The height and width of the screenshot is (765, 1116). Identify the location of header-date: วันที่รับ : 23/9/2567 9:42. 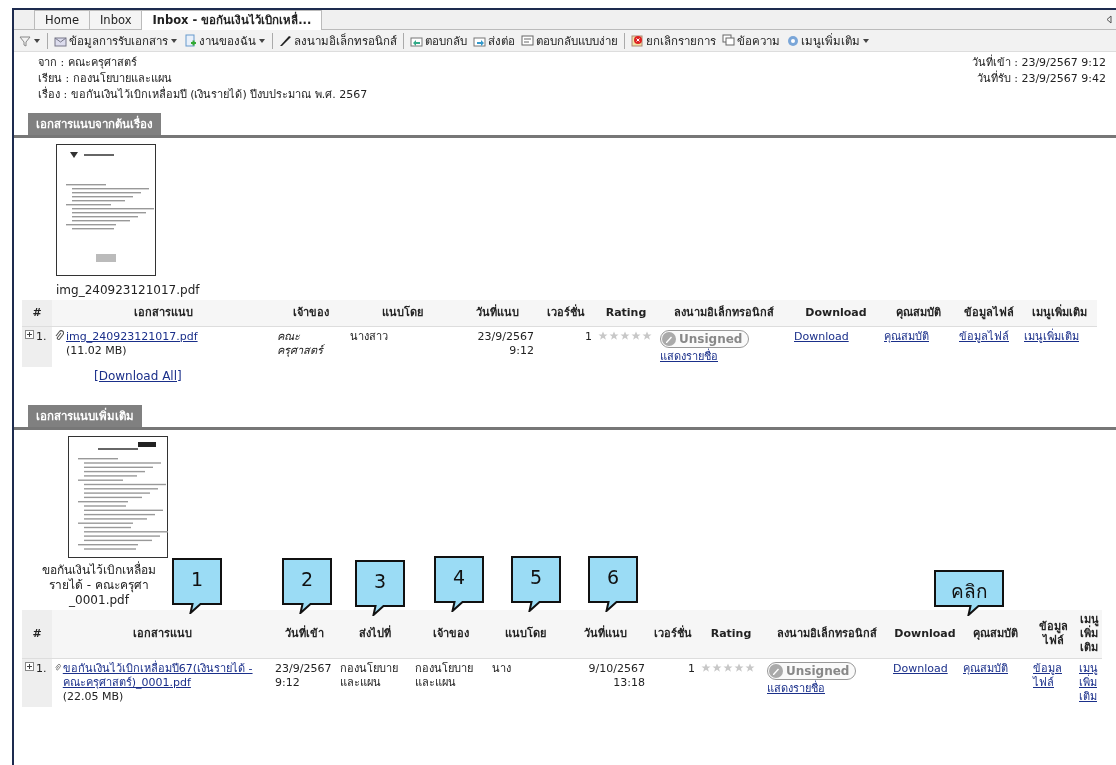
(1041, 79).